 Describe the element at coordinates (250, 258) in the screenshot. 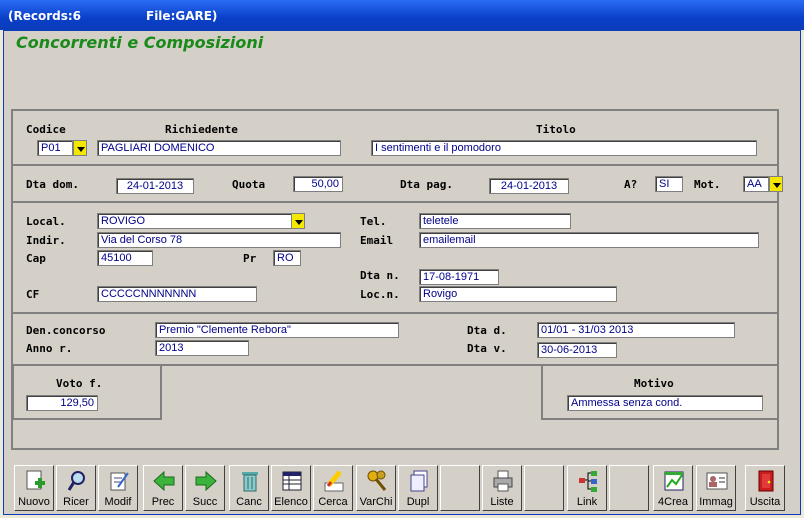

I see `pr-label: Pr` at that location.